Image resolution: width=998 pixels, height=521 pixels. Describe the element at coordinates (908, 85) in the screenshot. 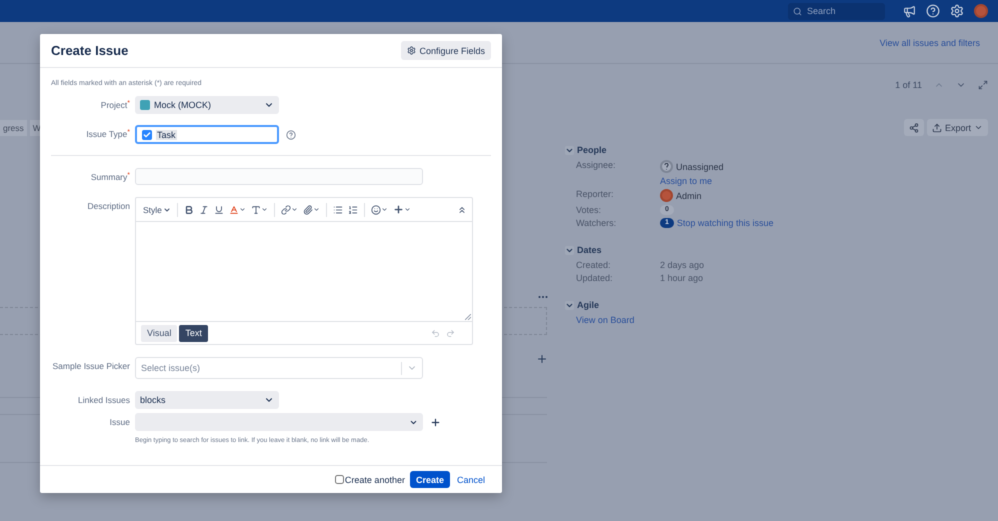

I see `pager-text: 1 of 11` at that location.